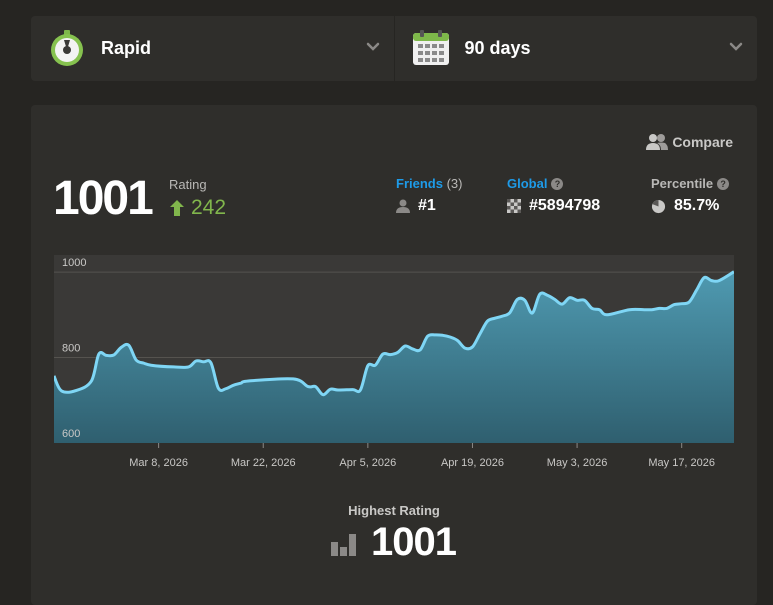  What do you see at coordinates (177, 208) in the screenshot?
I see `arrow-up-icon` at bounding box center [177, 208].